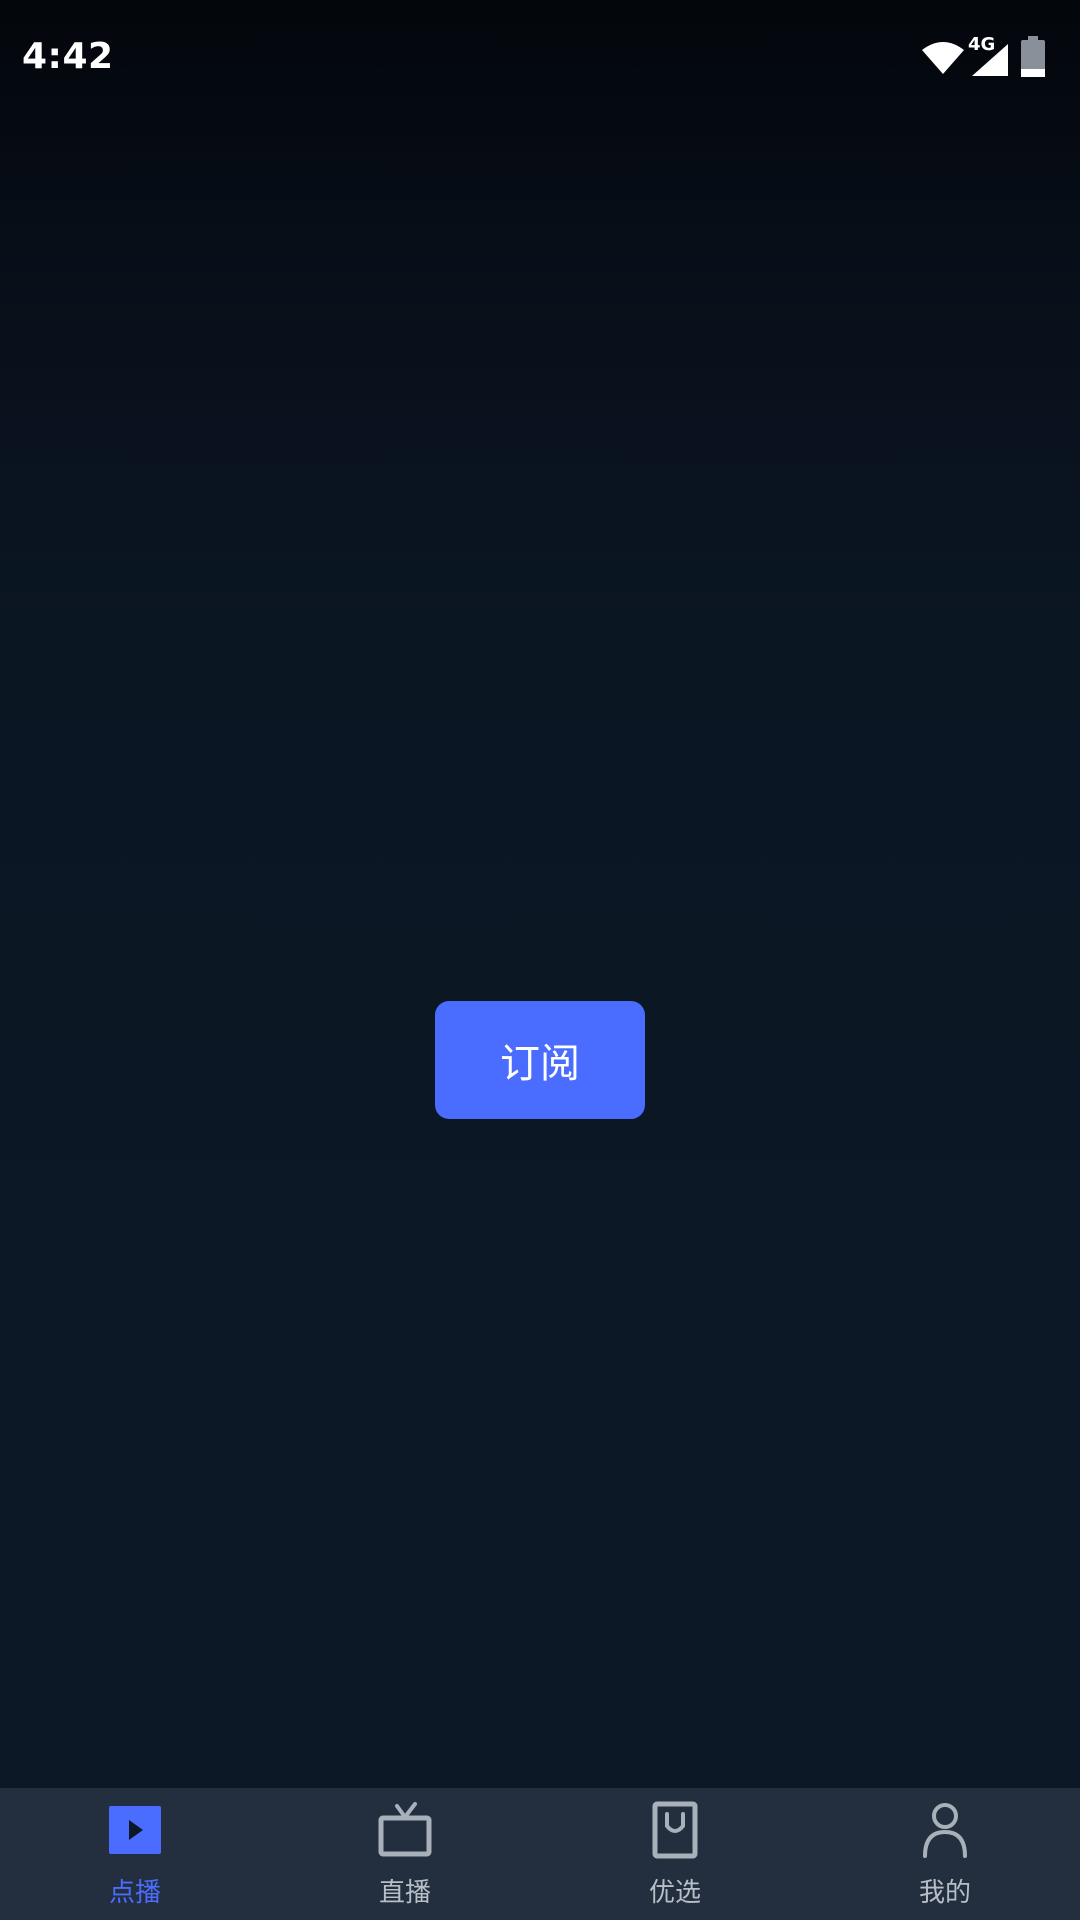  Describe the element at coordinates (68, 56) in the screenshot. I see `status-time: 4:42` at that location.